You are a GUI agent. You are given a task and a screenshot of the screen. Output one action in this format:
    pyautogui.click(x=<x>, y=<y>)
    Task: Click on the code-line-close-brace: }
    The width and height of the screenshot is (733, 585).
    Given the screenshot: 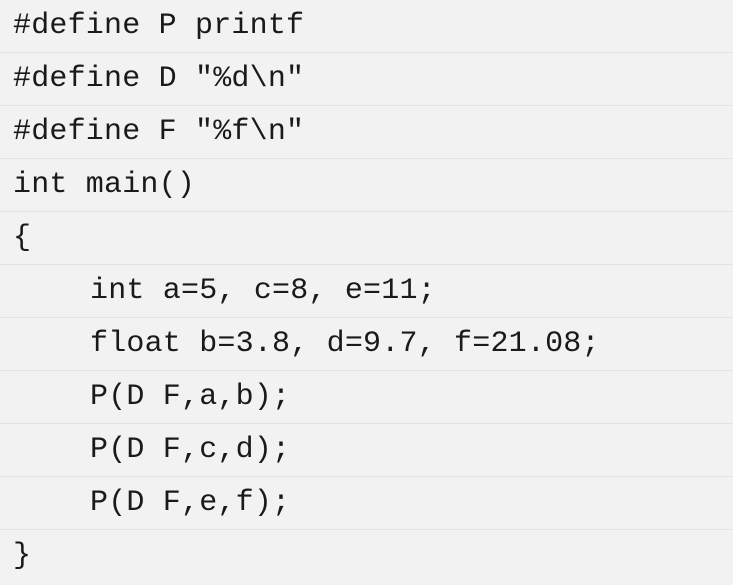 What is the action you would take?
    pyautogui.click(x=22, y=556)
    